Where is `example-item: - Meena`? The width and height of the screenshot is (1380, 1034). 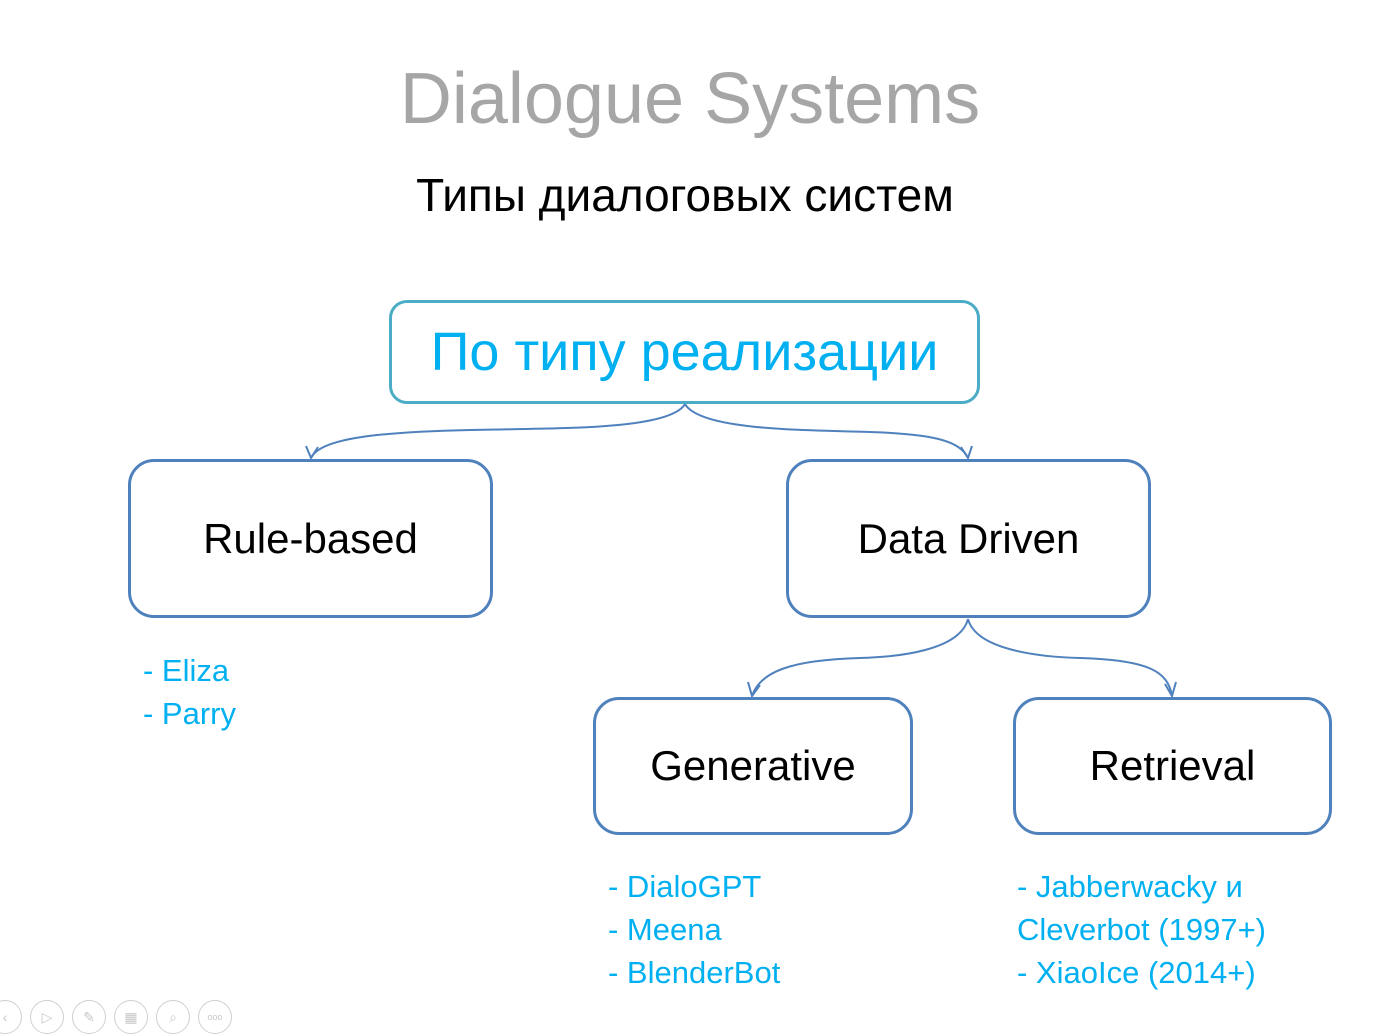
example-item: - Meena is located at coordinates (665, 929).